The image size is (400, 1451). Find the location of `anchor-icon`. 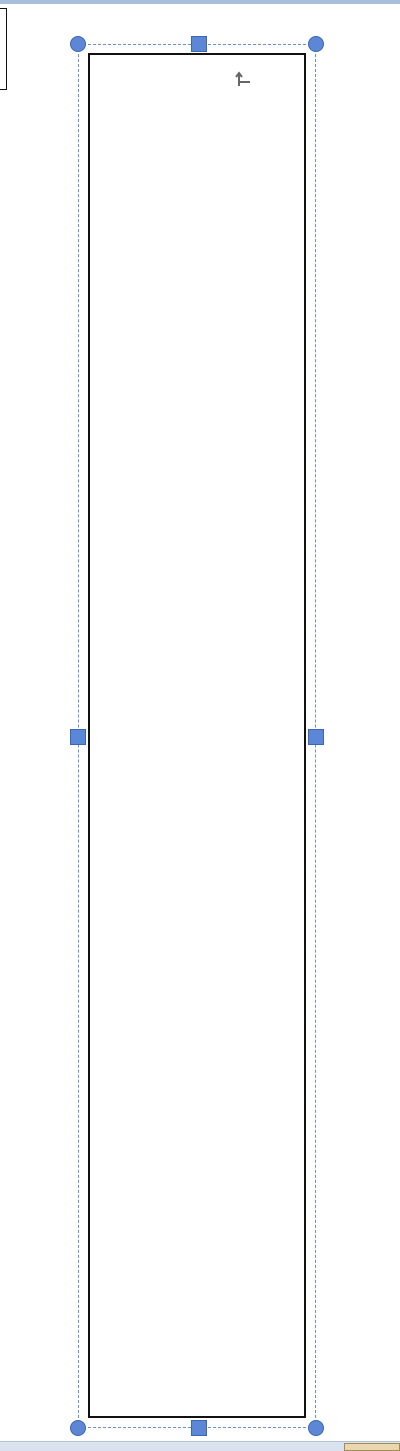

anchor-icon is located at coordinates (244, 78).